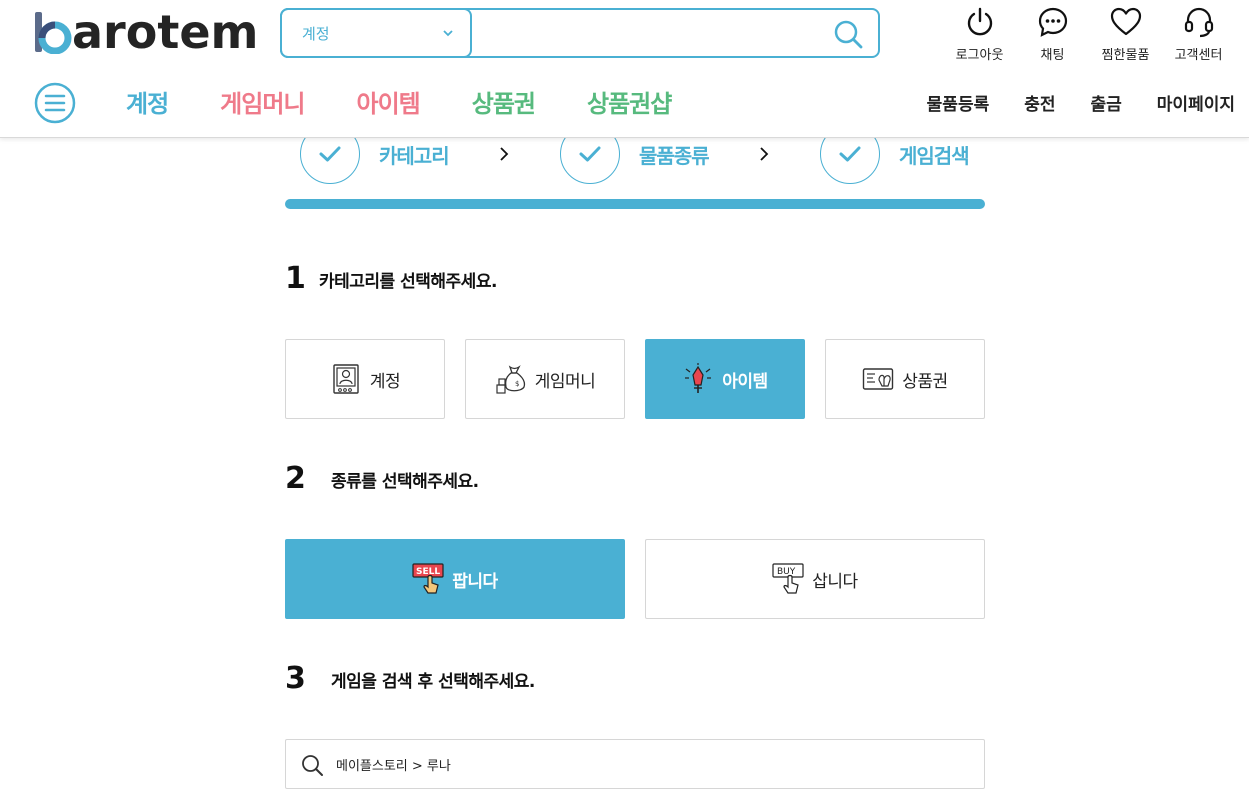 This screenshot has width=1249, height=810. Describe the element at coordinates (629, 101) in the screenshot. I see `nav-gift-card-shop: 상품권샵` at that location.